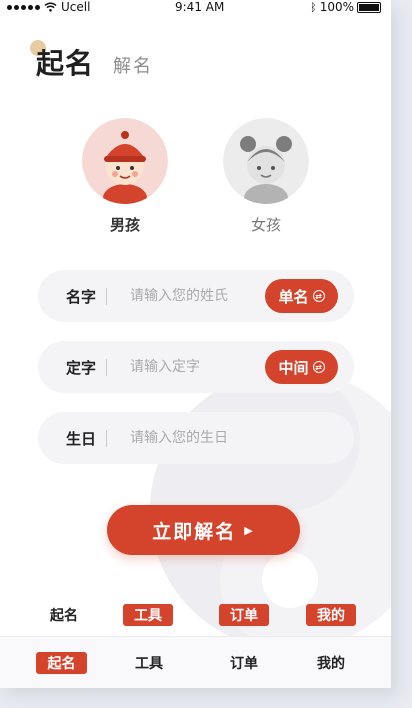 The image size is (412, 708). Describe the element at coordinates (81, 368) in the screenshot. I see `fixed-char-label: 定字` at that location.